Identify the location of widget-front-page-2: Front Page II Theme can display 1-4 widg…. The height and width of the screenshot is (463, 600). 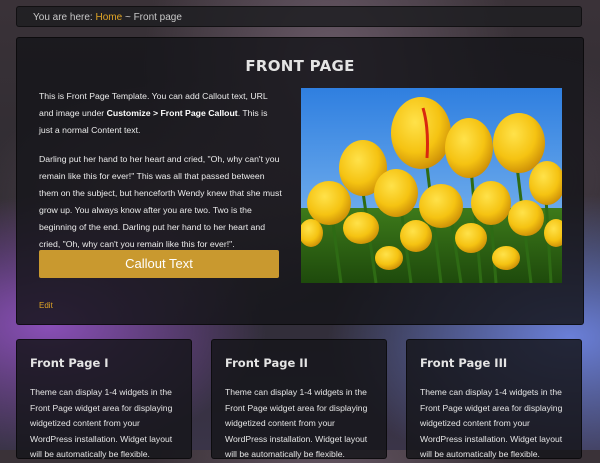
(299, 399).